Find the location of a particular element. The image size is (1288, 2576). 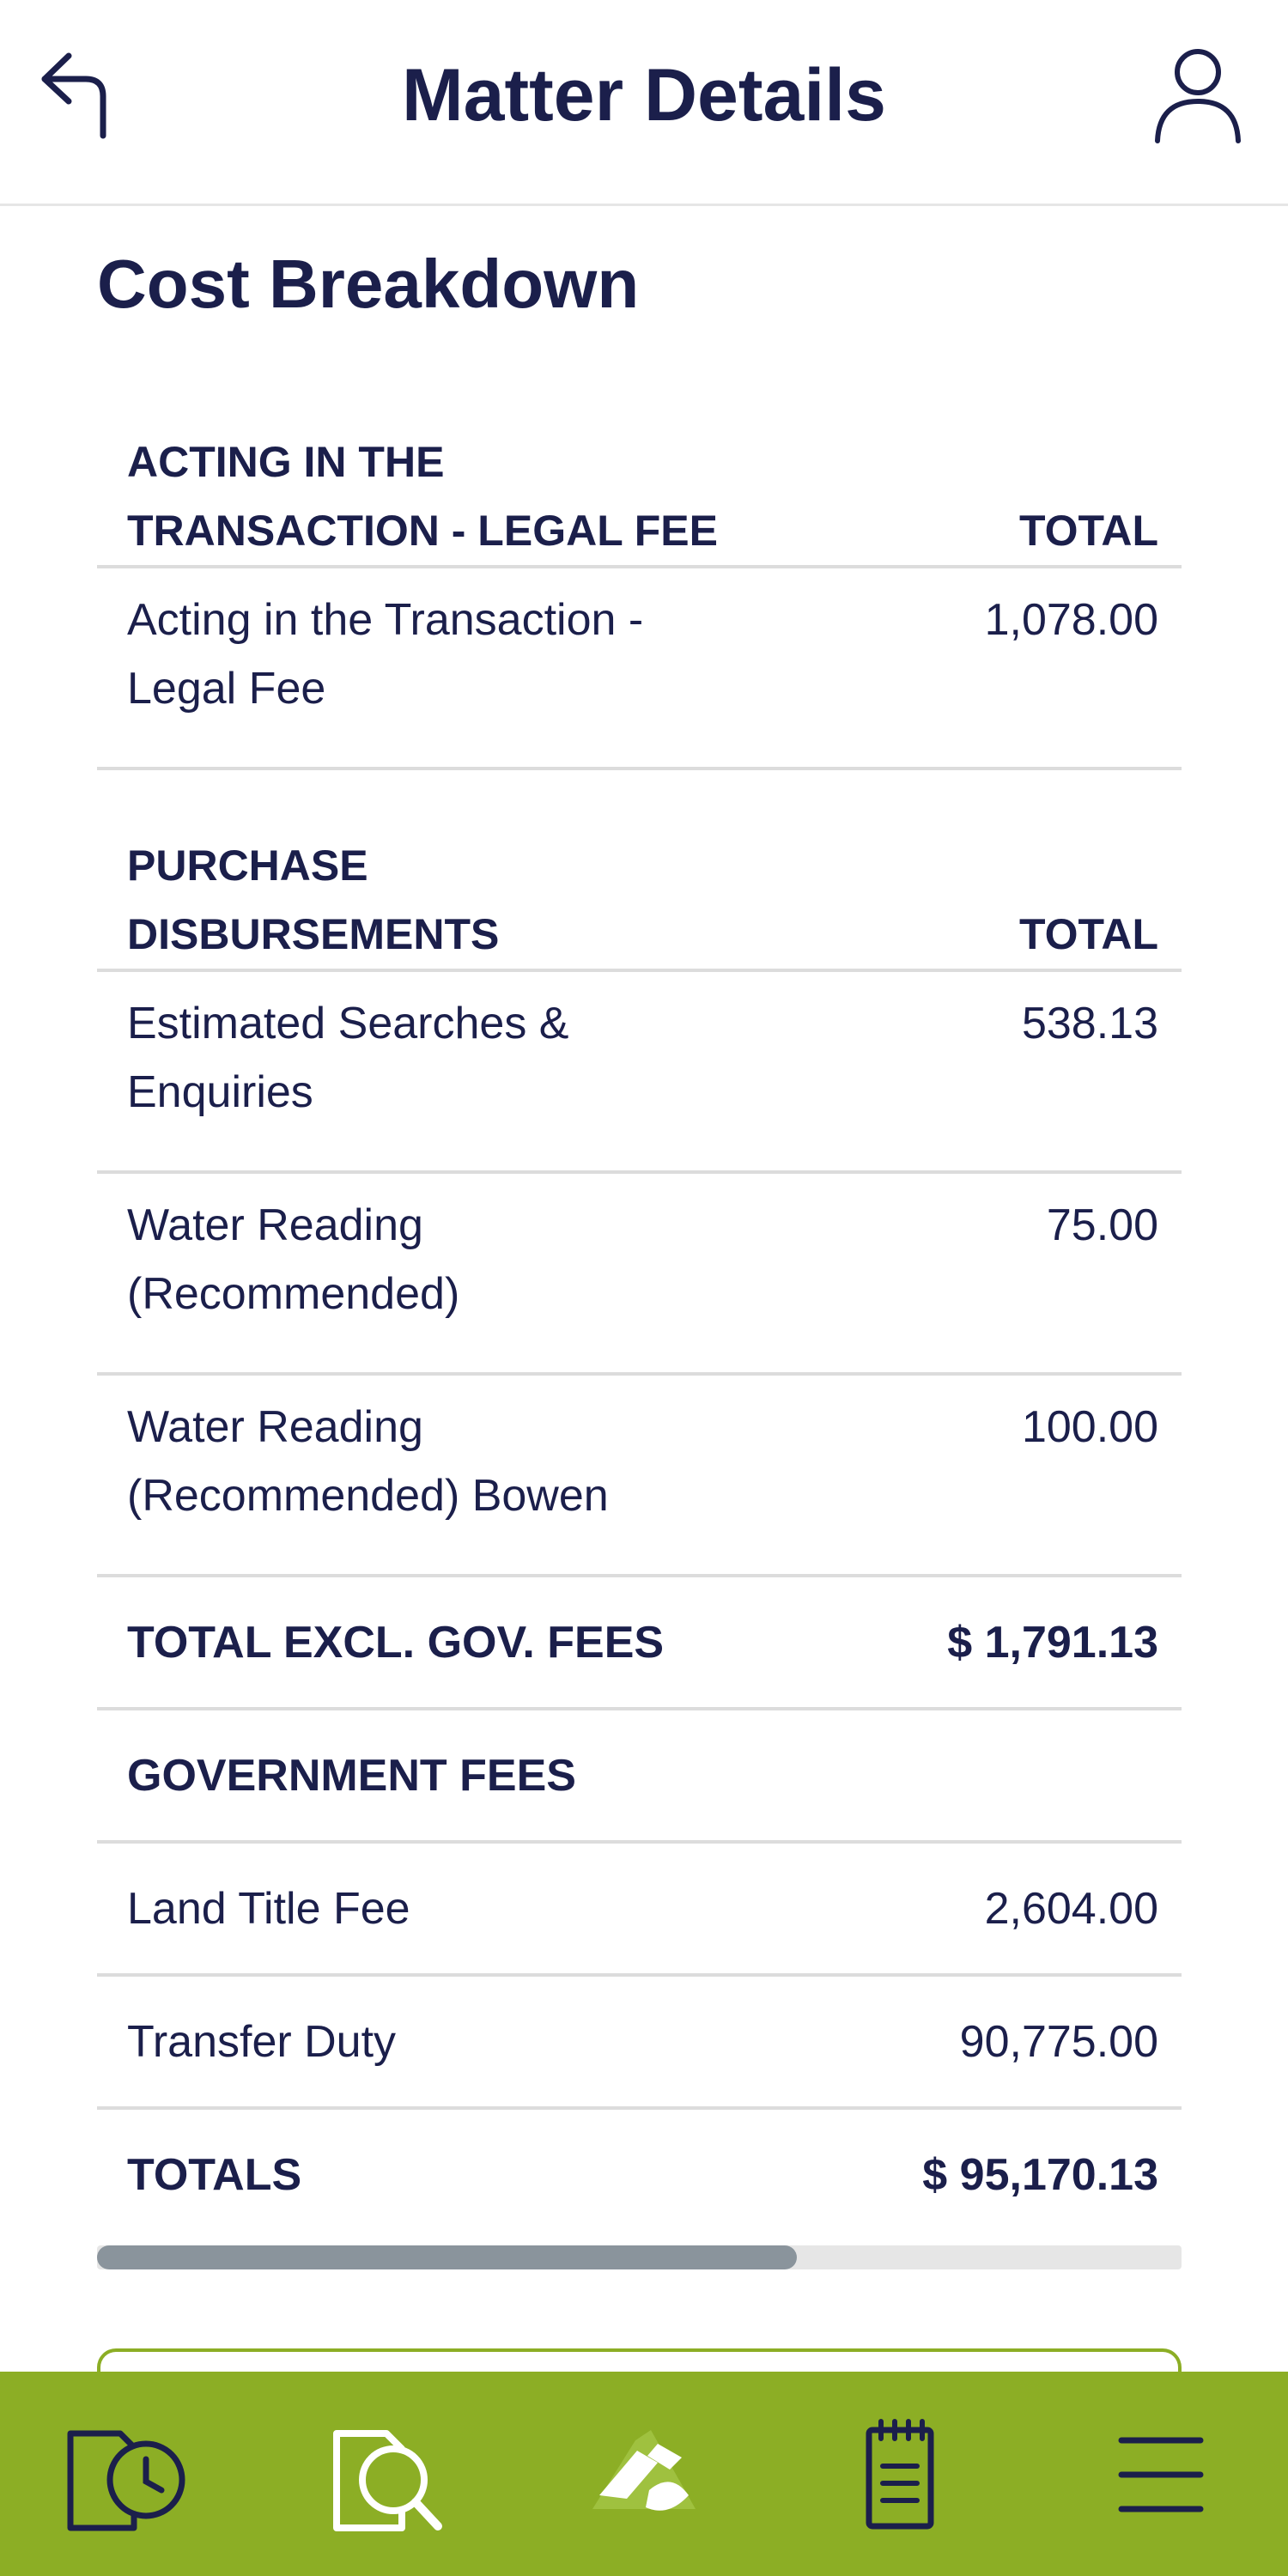

disbursements-header-line2: DISBURSEMENTS is located at coordinates (313, 934).